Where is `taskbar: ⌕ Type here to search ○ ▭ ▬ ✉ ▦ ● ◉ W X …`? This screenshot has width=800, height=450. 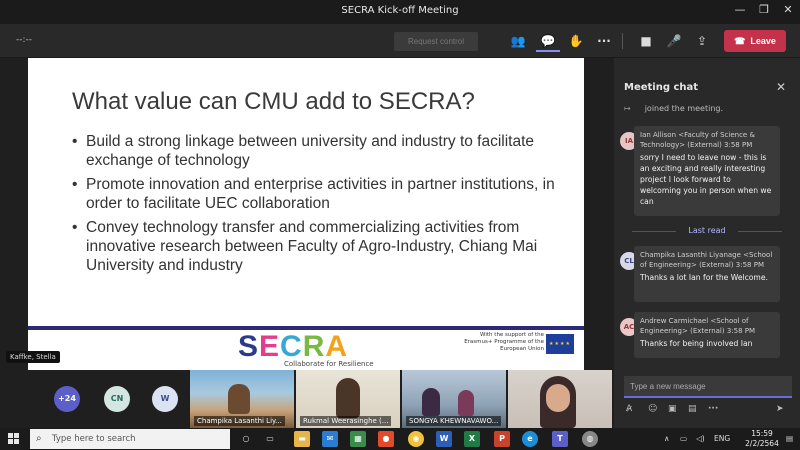 taskbar: ⌕ Type here to search ○ ▭ ▬ ✉ ▦ ● ◉ W X … is located at coordinates (400, 439).